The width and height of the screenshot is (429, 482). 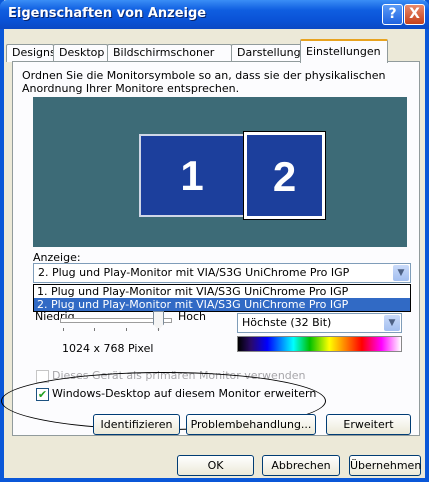 What do you see at coordinates (108, 348) in the screenshot?
I see `resolution-value: 1024 x 768 Pixel` at bounding box center [108, 348].